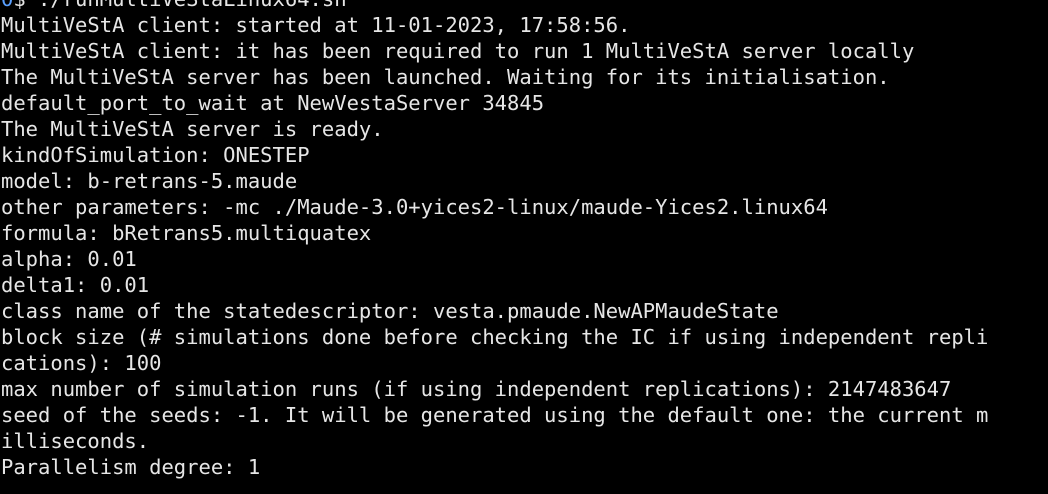 This screenshot has width=1048, height=494. I want to click on output-line: The MultiVeStA server is ready., so click(192, 129).